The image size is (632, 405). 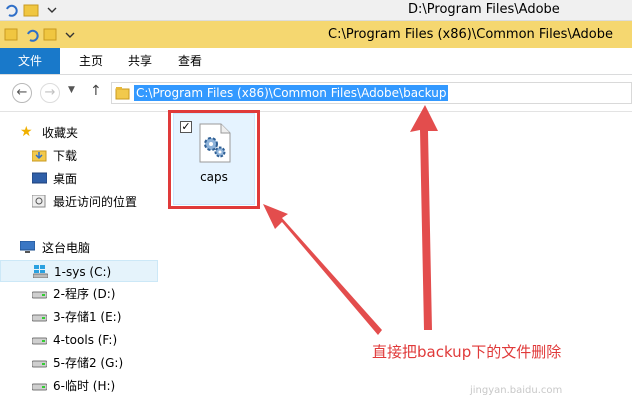 I want to click on desktop-icon, so click(x=39, y=178).